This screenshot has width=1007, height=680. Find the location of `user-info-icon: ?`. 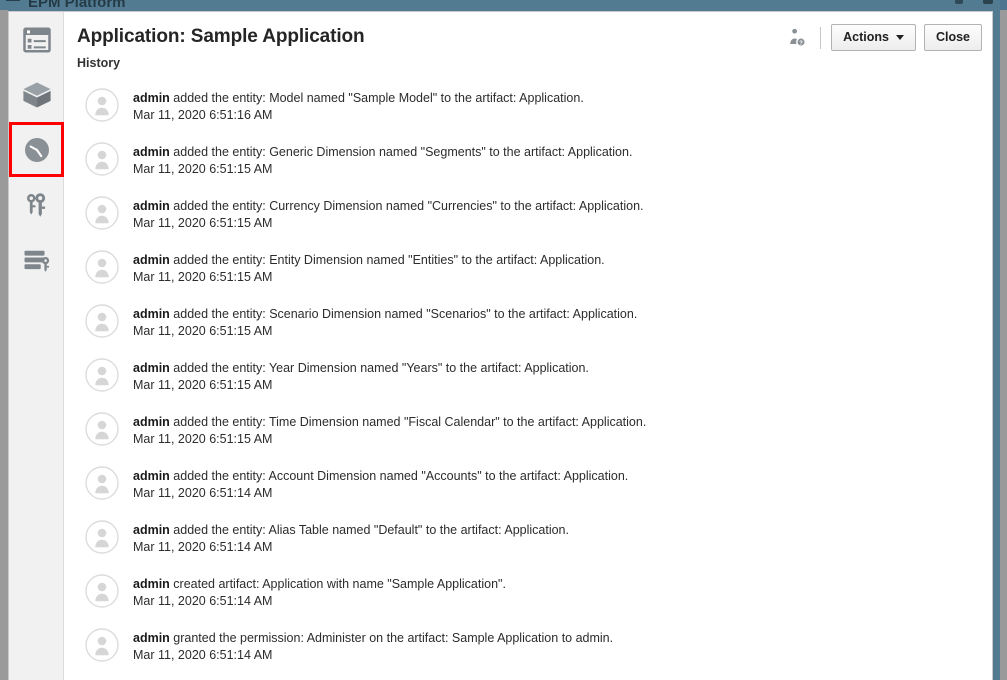

user-info-icon: ? is located at coordinates (797, 38).